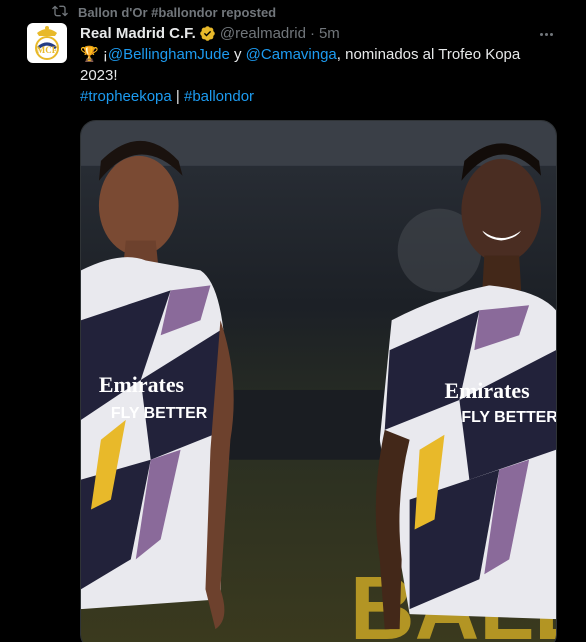  I want to click on repost-indicator: Ballon d'Or #ballondor reposted, so click(164, 12).